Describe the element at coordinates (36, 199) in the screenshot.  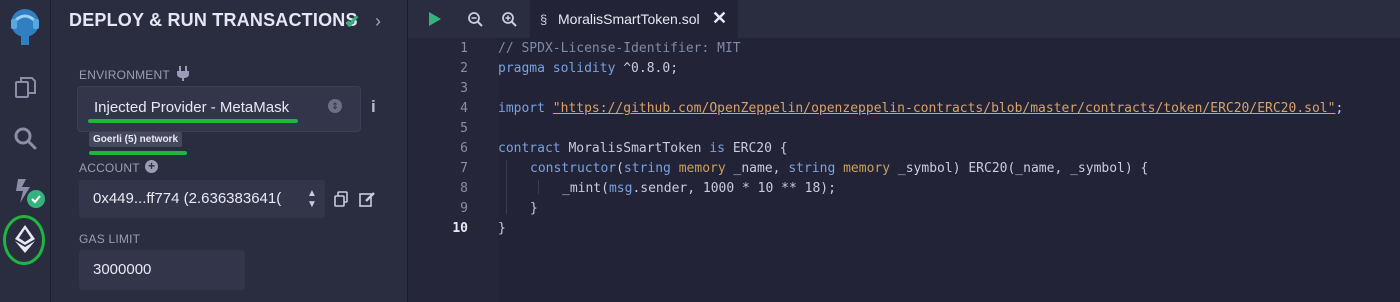
I see `check-icon` at that location.